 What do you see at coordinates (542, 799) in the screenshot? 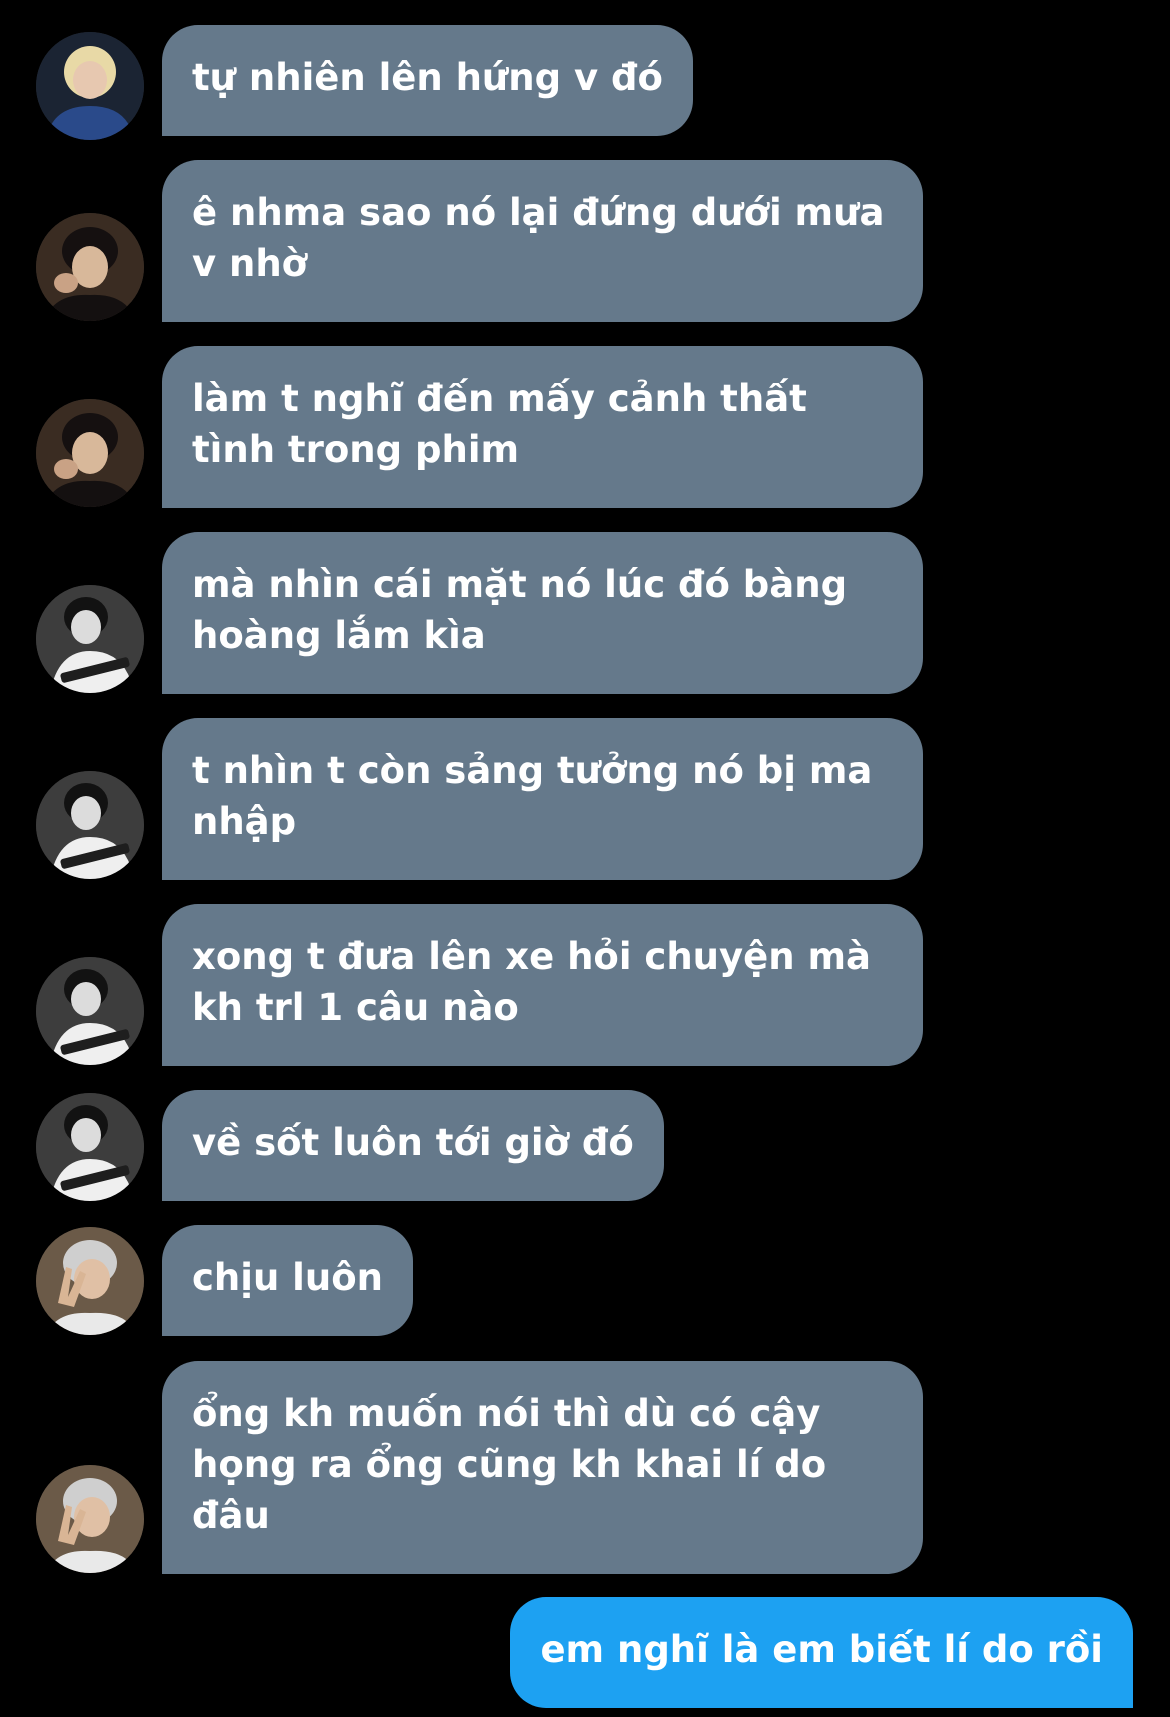
I see `message-bubble: t nhìn t còn sảng tưởng nó bị ma nhập` at bounding box center [542, 799].